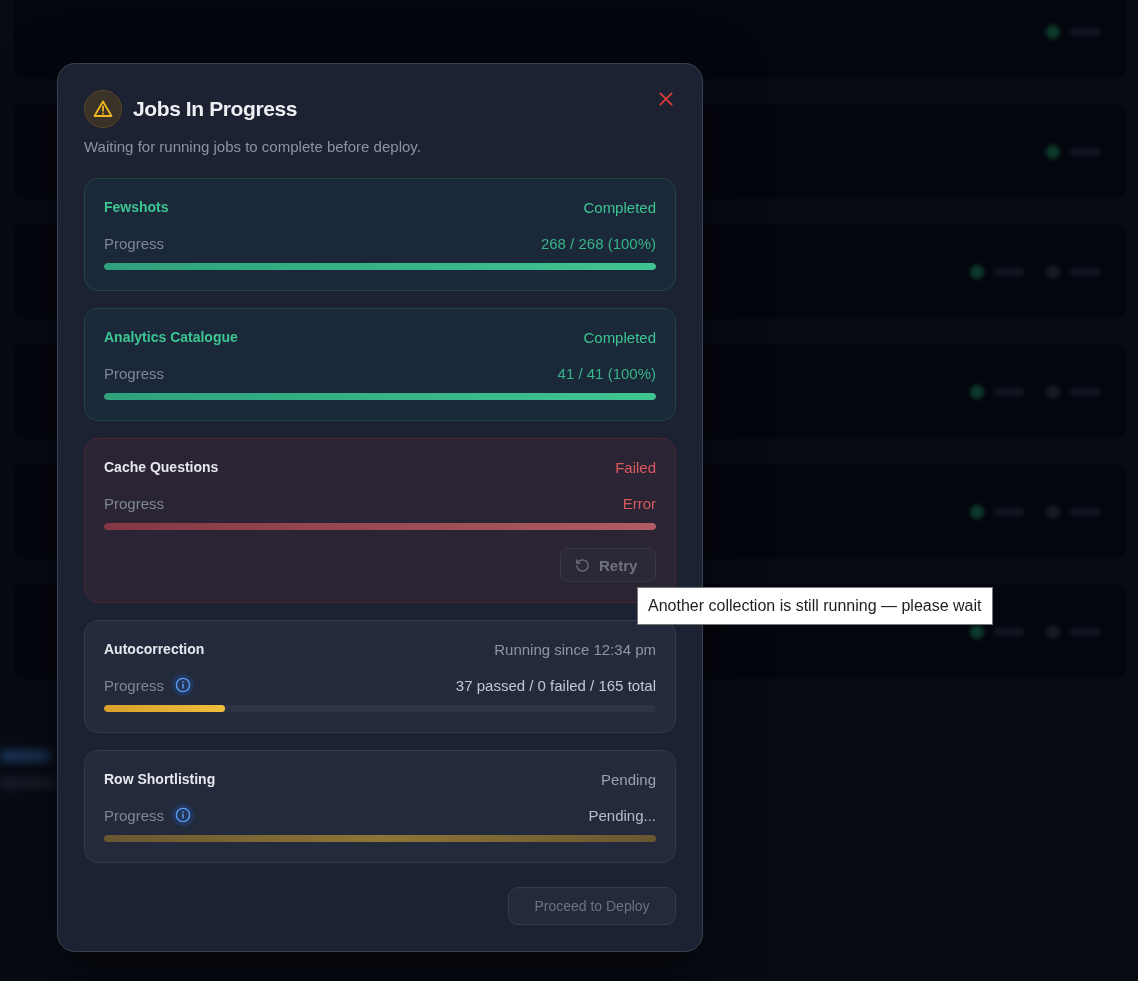  I want to click on close-button, so click(666, 99).